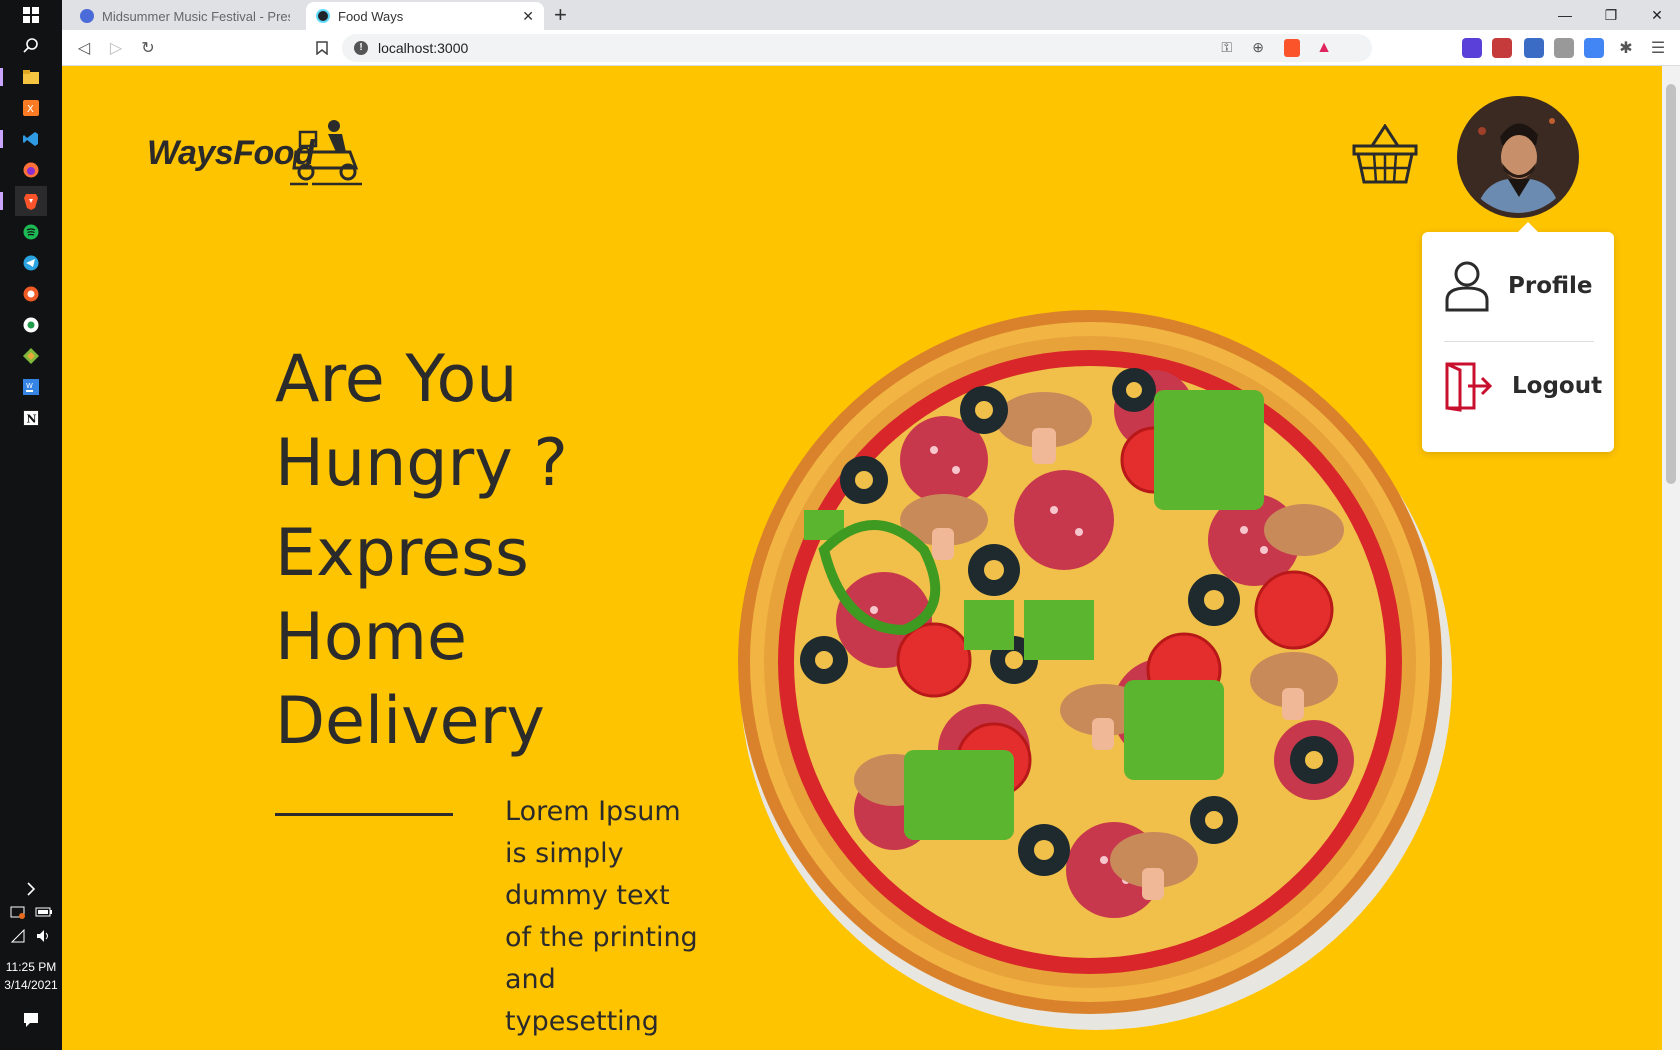 This screenshot has height=1050, width=1680. Describe the element at coordinates (1292, 48) in the screenshot. I see `brave-shields-icon` at that location.